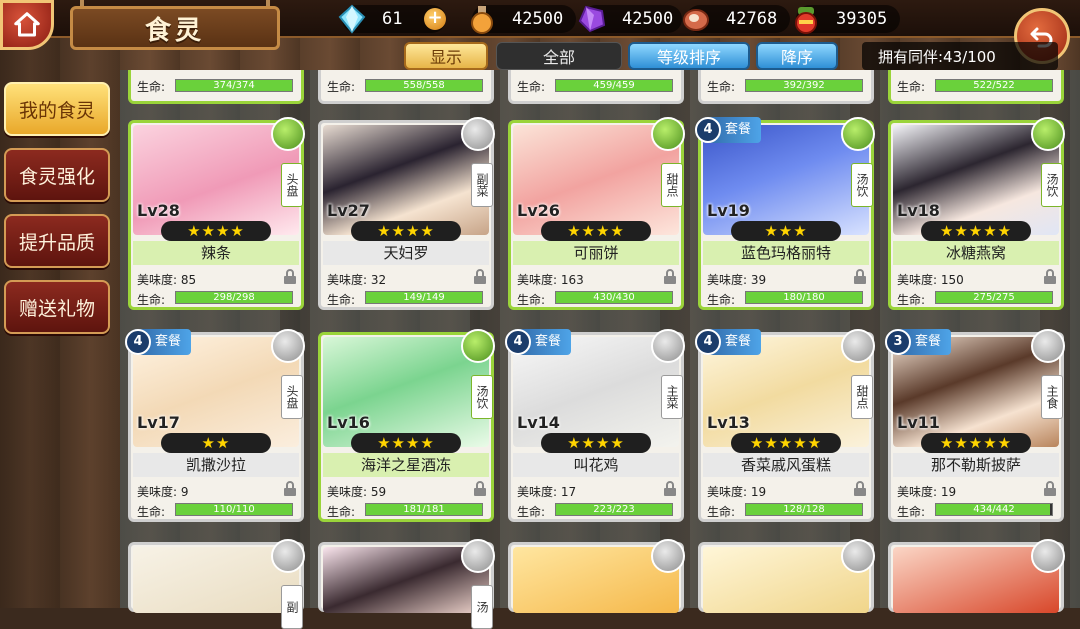 The image size is (1080, 629). Describe the element at coordinates (57, 175) in the screenshot. I see `menu-enhance: 食灵强化` at that location.